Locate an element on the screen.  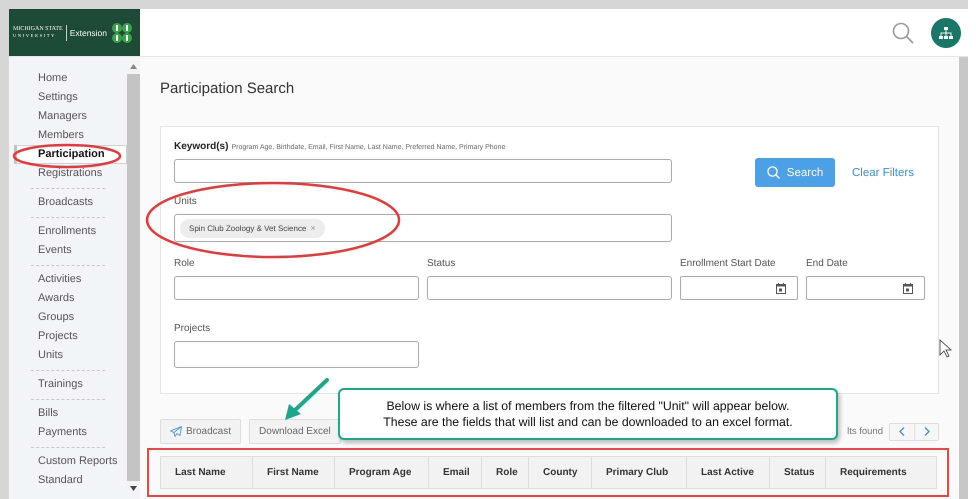
toolbar-button: Broadcast is located at coordinates (201, 431).